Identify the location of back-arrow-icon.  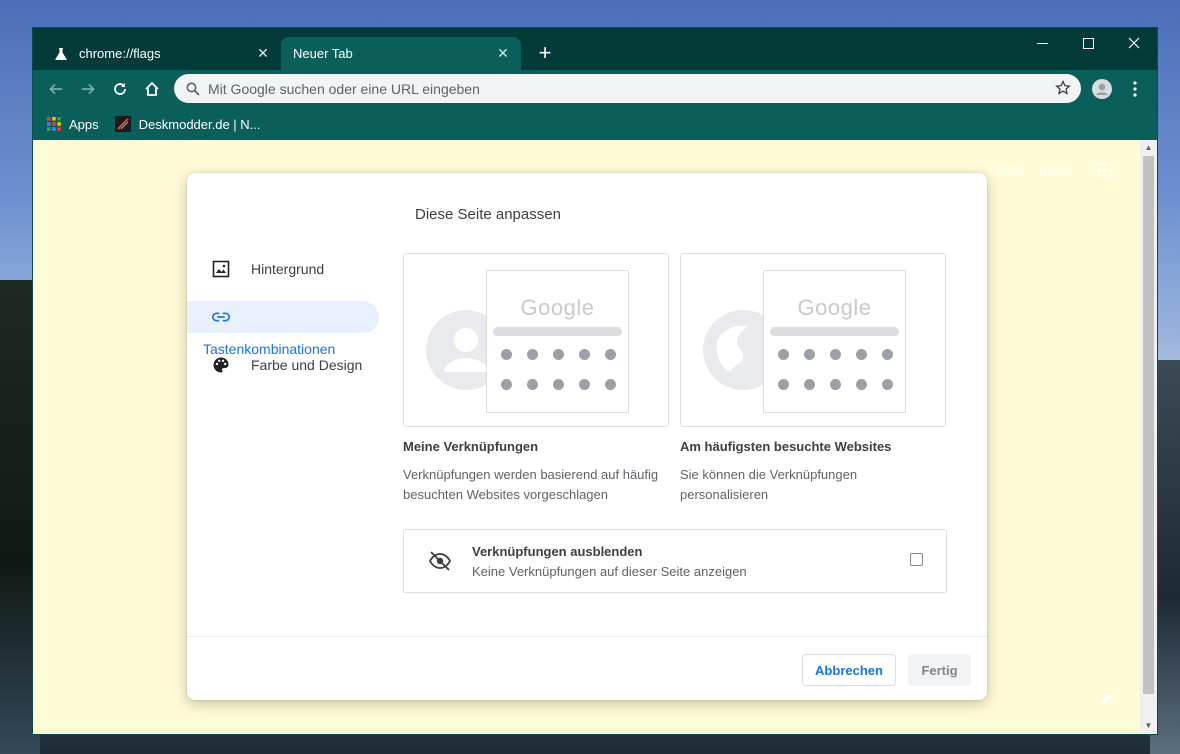
(56, 89).